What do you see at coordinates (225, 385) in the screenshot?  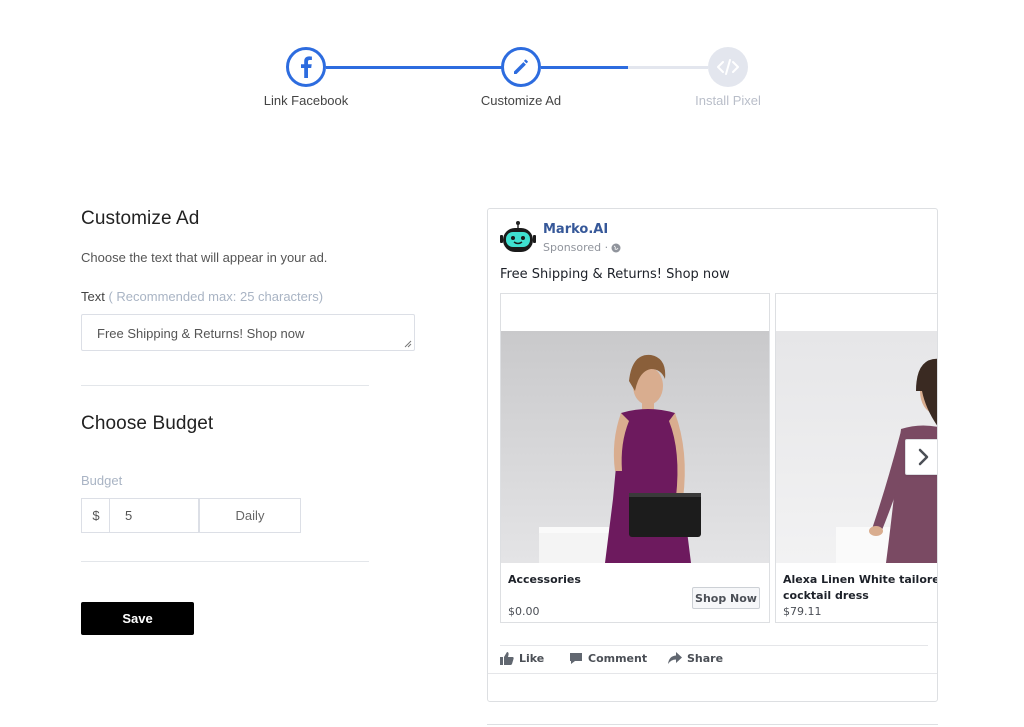 I see `section-divider` at bounding box center [225, 385].